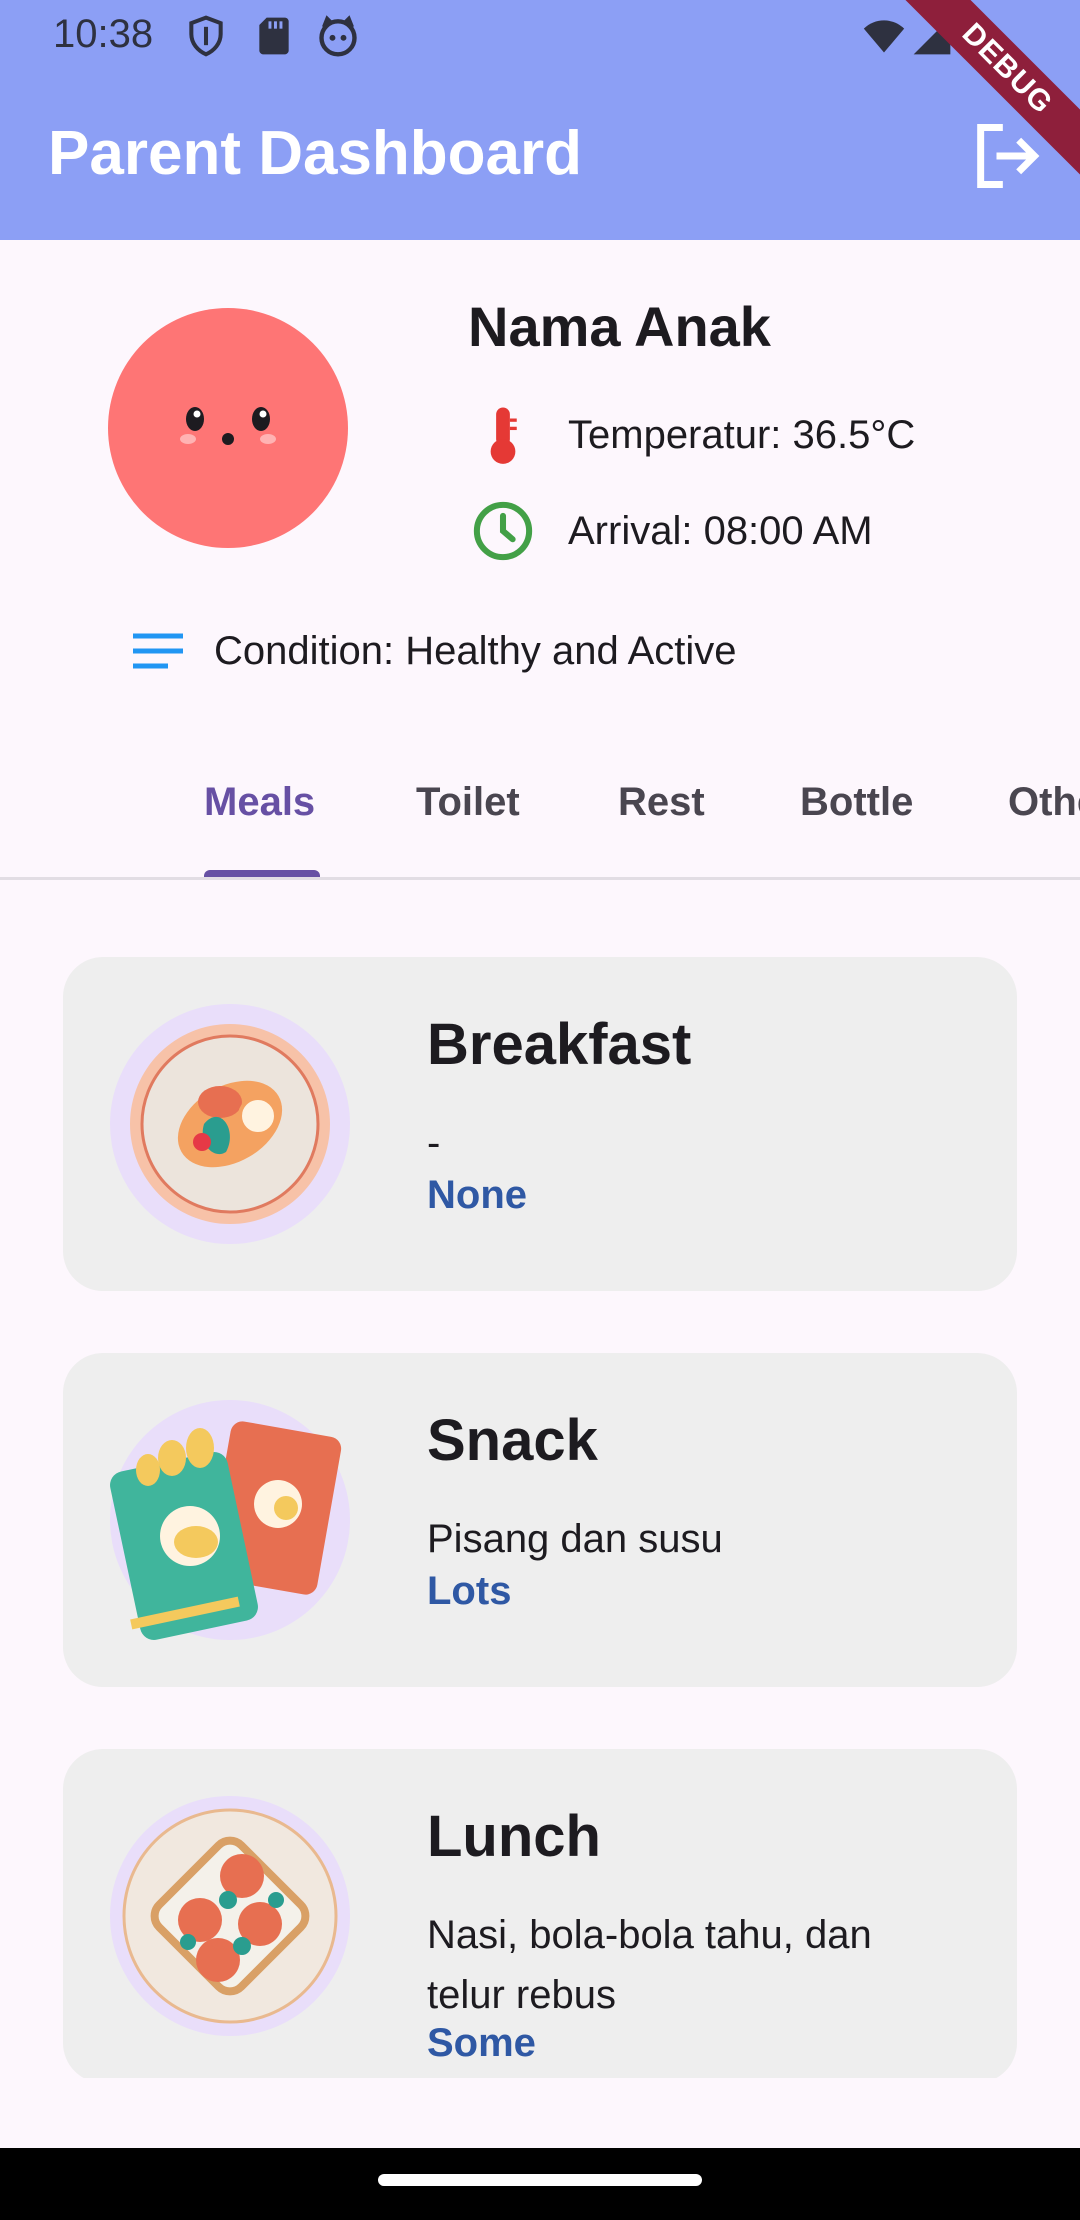 The height and width of the screenshot is (2220, 1080). What do you see at coordinates (262, 873) in the screenshot?
I see `tab-indicator` at bounding box center [262, 873].